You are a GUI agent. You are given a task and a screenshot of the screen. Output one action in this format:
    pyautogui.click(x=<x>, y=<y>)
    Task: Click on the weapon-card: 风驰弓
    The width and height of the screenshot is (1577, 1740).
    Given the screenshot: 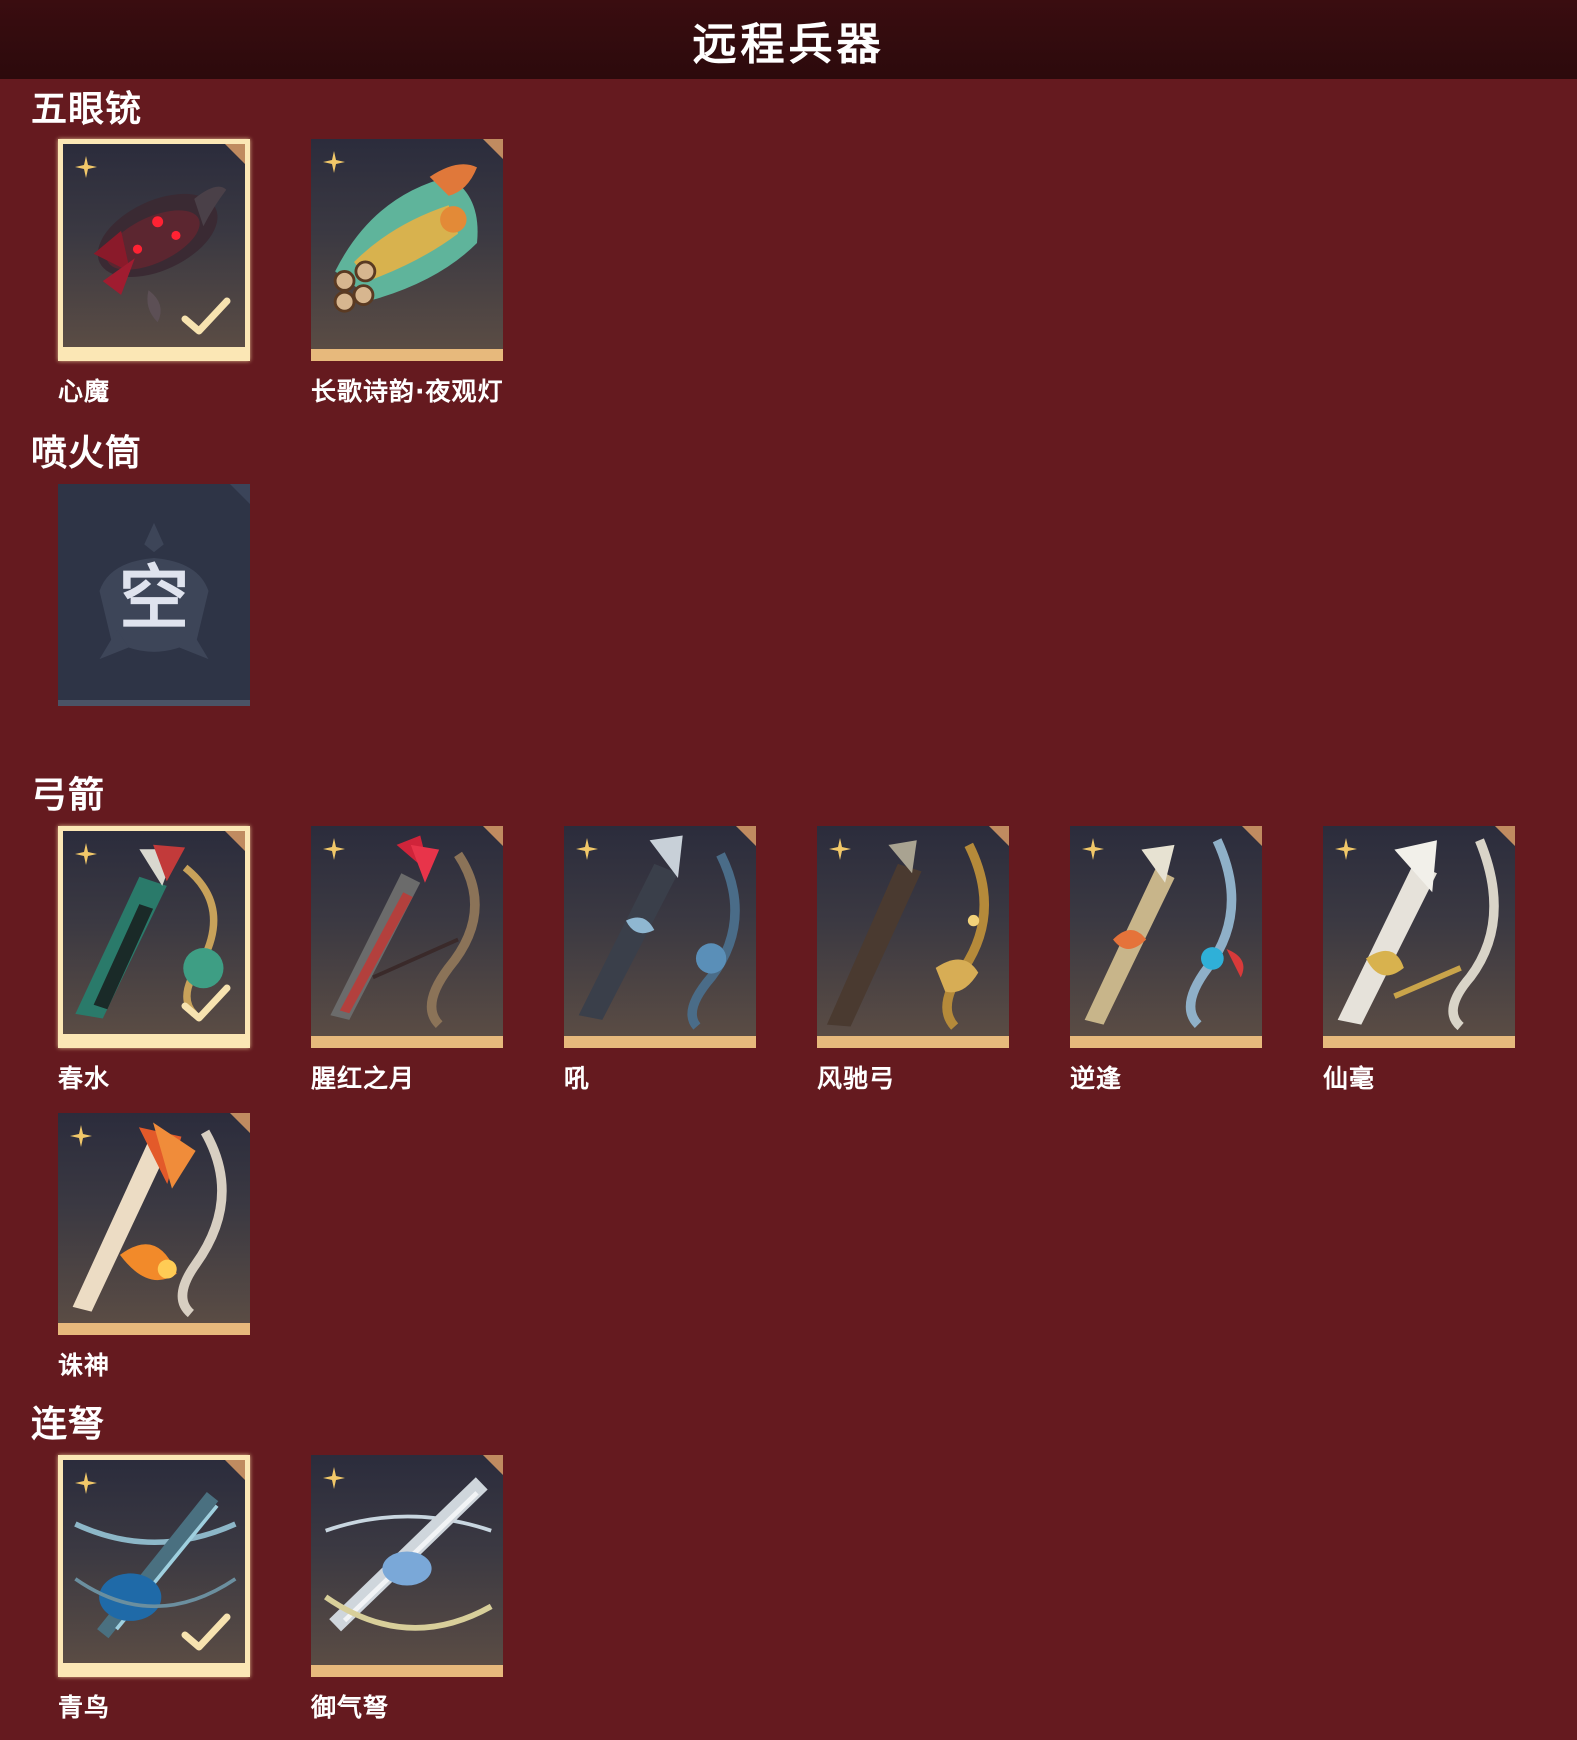 What is the action you would take?
    pyautogui.click(x=913, y=959)
    